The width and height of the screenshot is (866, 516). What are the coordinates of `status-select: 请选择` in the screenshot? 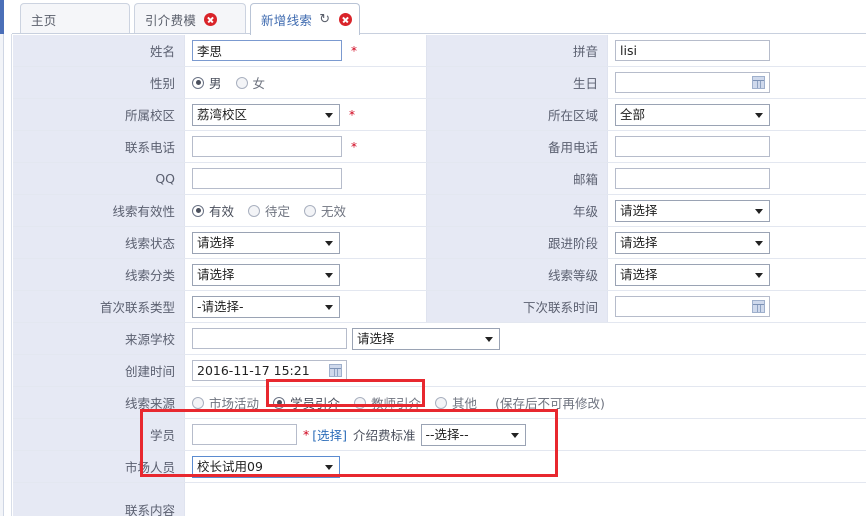 It's located at (266, 242).